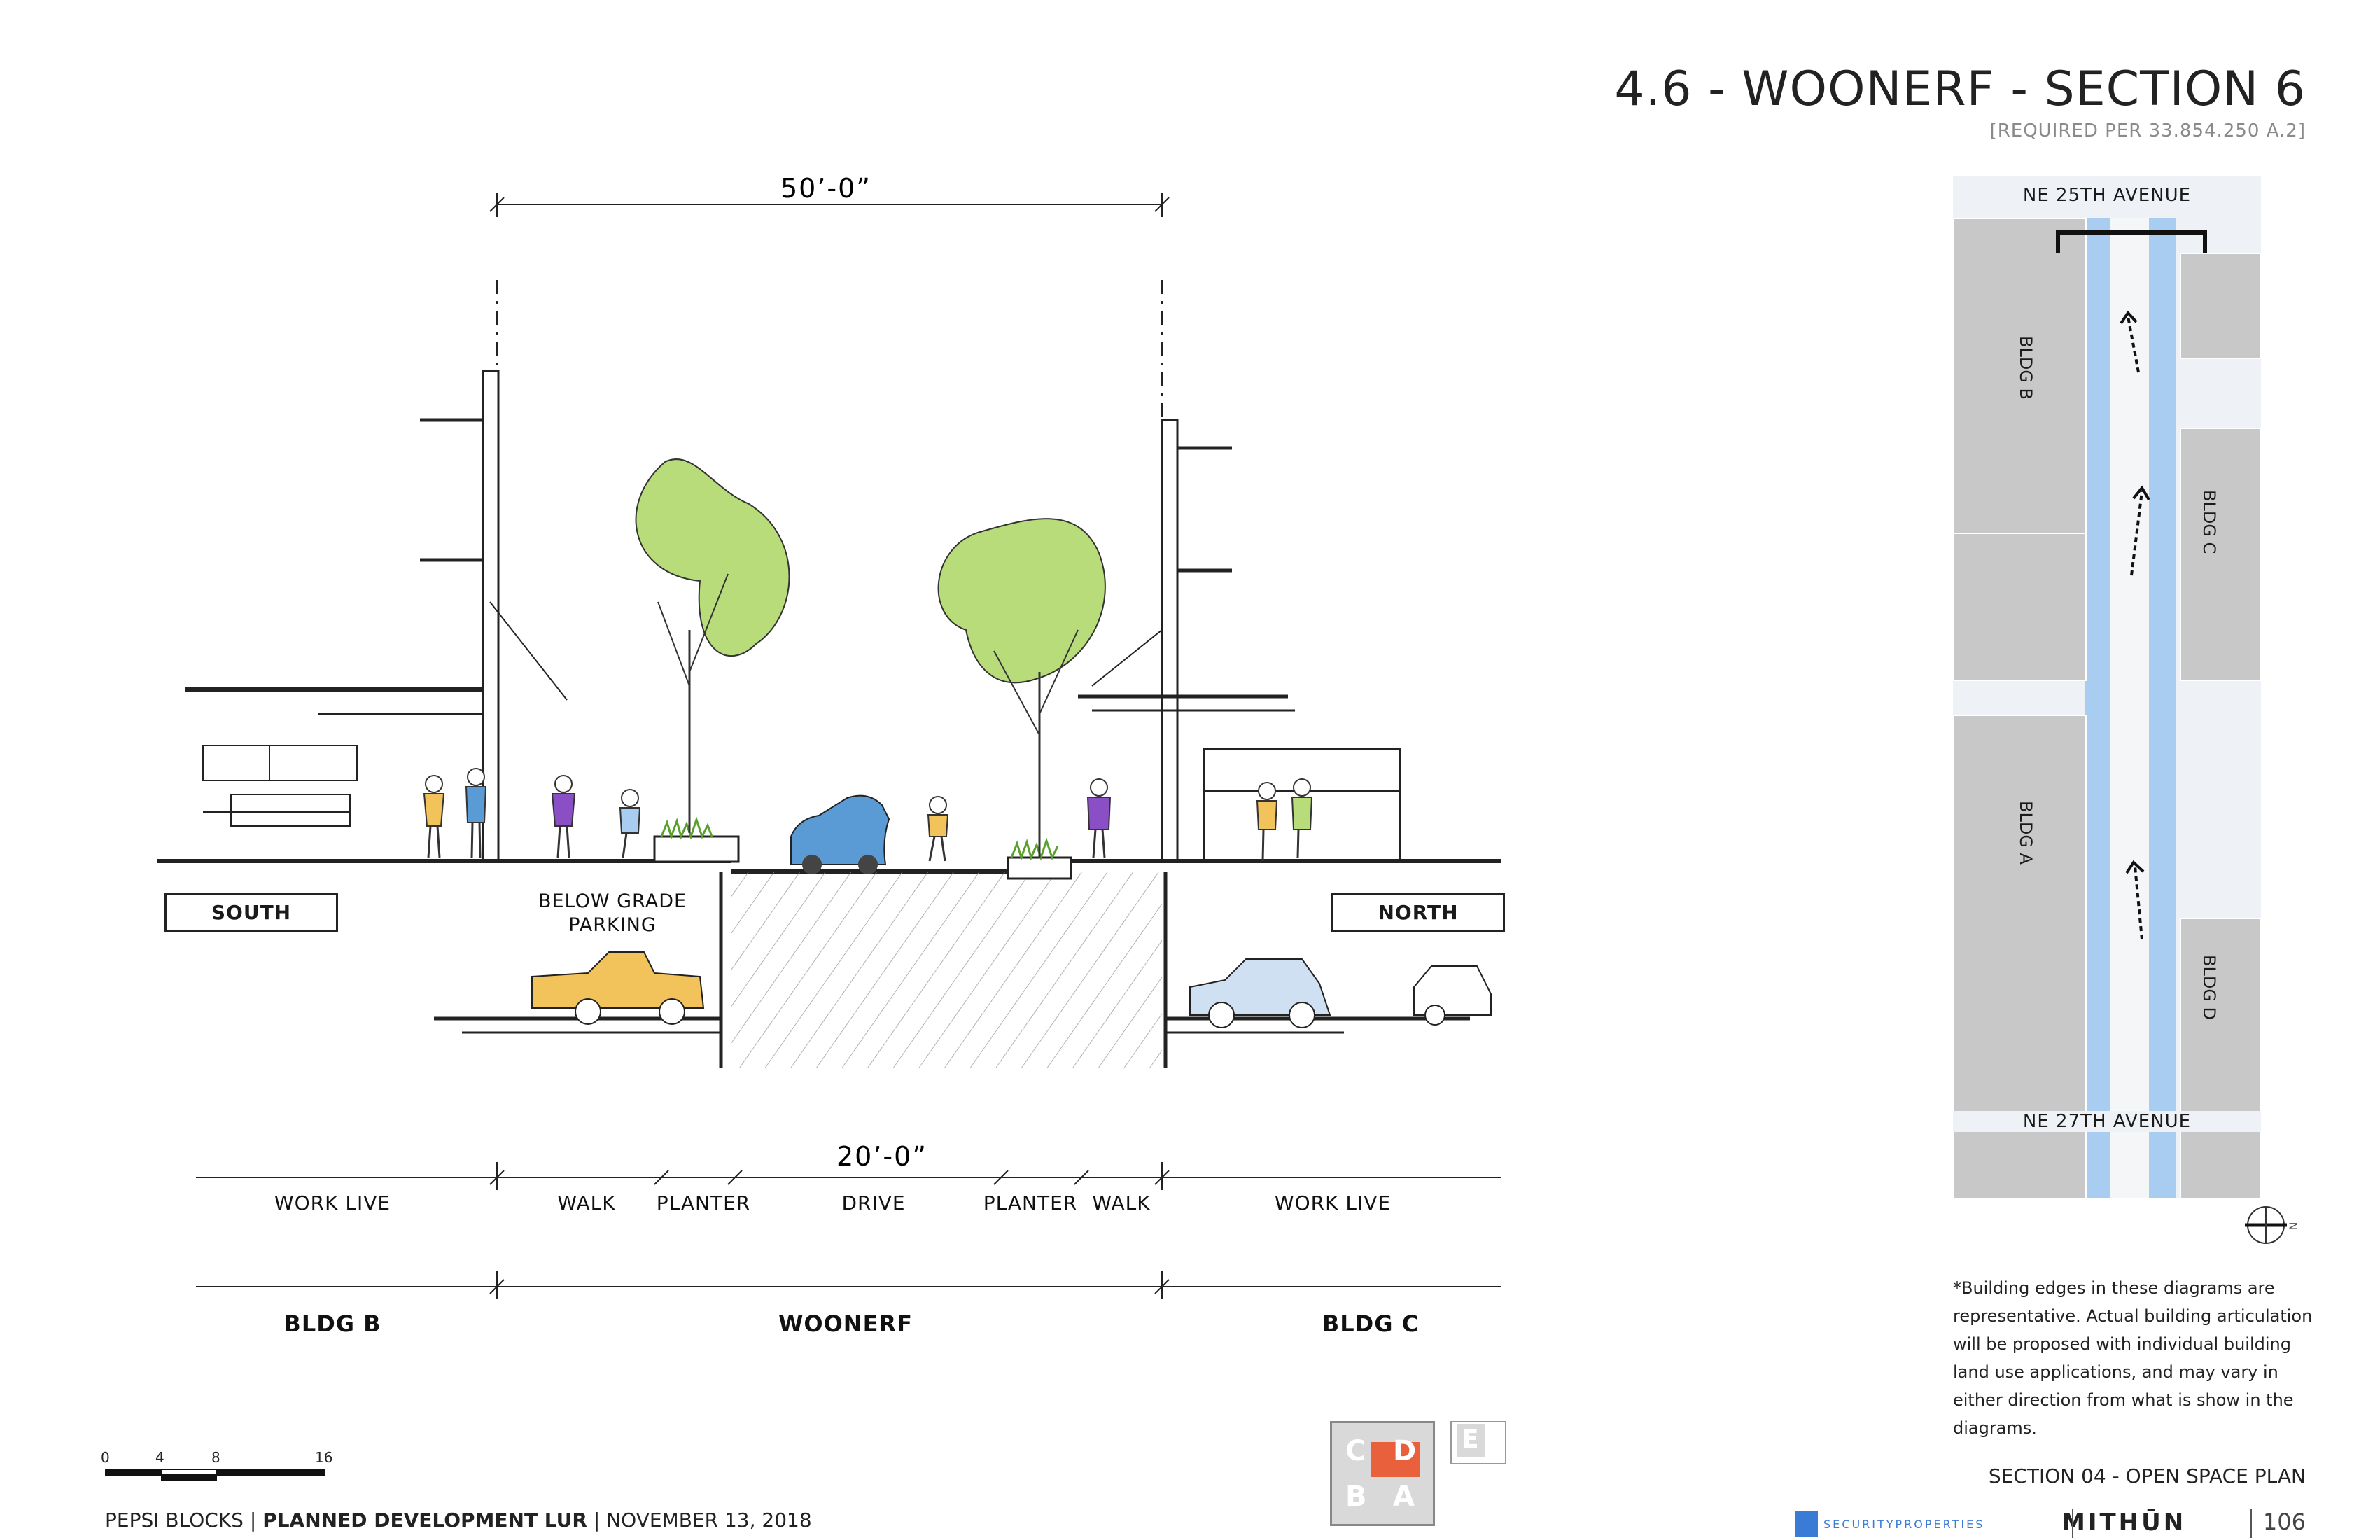 The width and height of the screenshot is (2380, 1540). Describe the element at coordinates (251, 912) in the screenshot. I see `south-label: SOUTH` at that location.